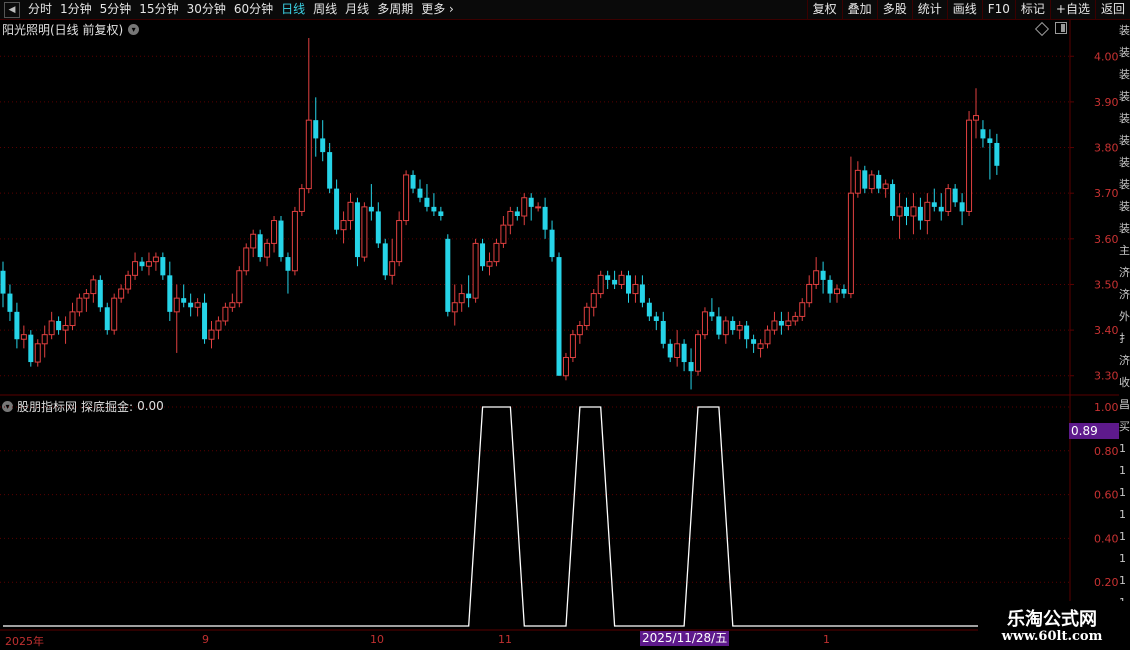 This screenshot has width=1130, height=650. What do you see at coordinates (1106, 102) in the screenshot?
I see `price-tick-label: 3.90` at bounding box center [1106, 102].